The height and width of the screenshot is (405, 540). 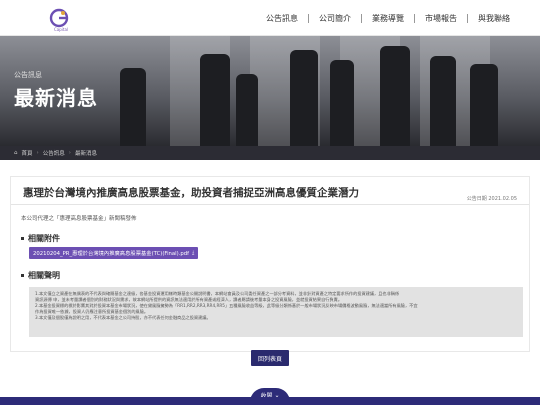 I want to click on main-nav: 公告訊息 公司簡介 業務導覽 市場報告 與我聯絡, so click(x=388, y=18).